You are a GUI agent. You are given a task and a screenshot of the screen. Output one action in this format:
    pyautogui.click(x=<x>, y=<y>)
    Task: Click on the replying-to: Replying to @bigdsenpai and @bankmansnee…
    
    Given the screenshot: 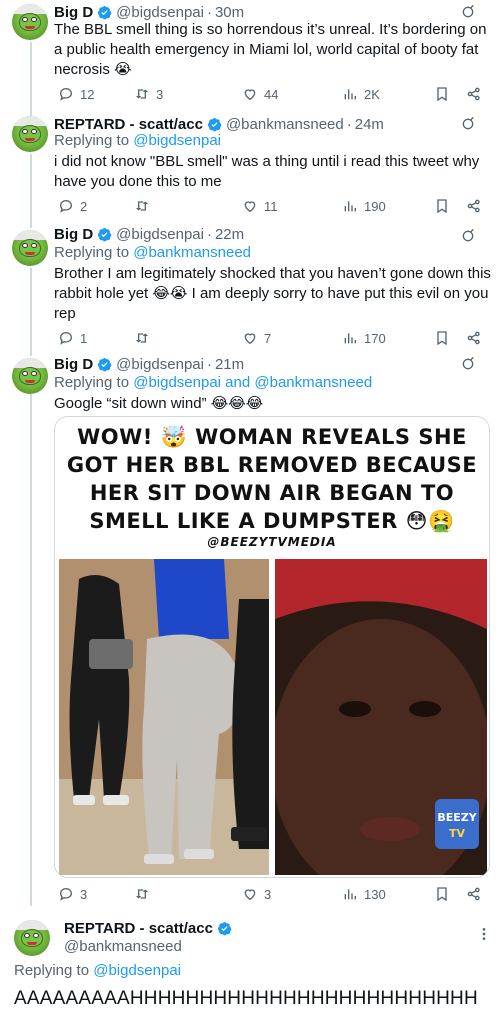 What is the action you would take?
    pyautogui.click(x=213, y=382)
    